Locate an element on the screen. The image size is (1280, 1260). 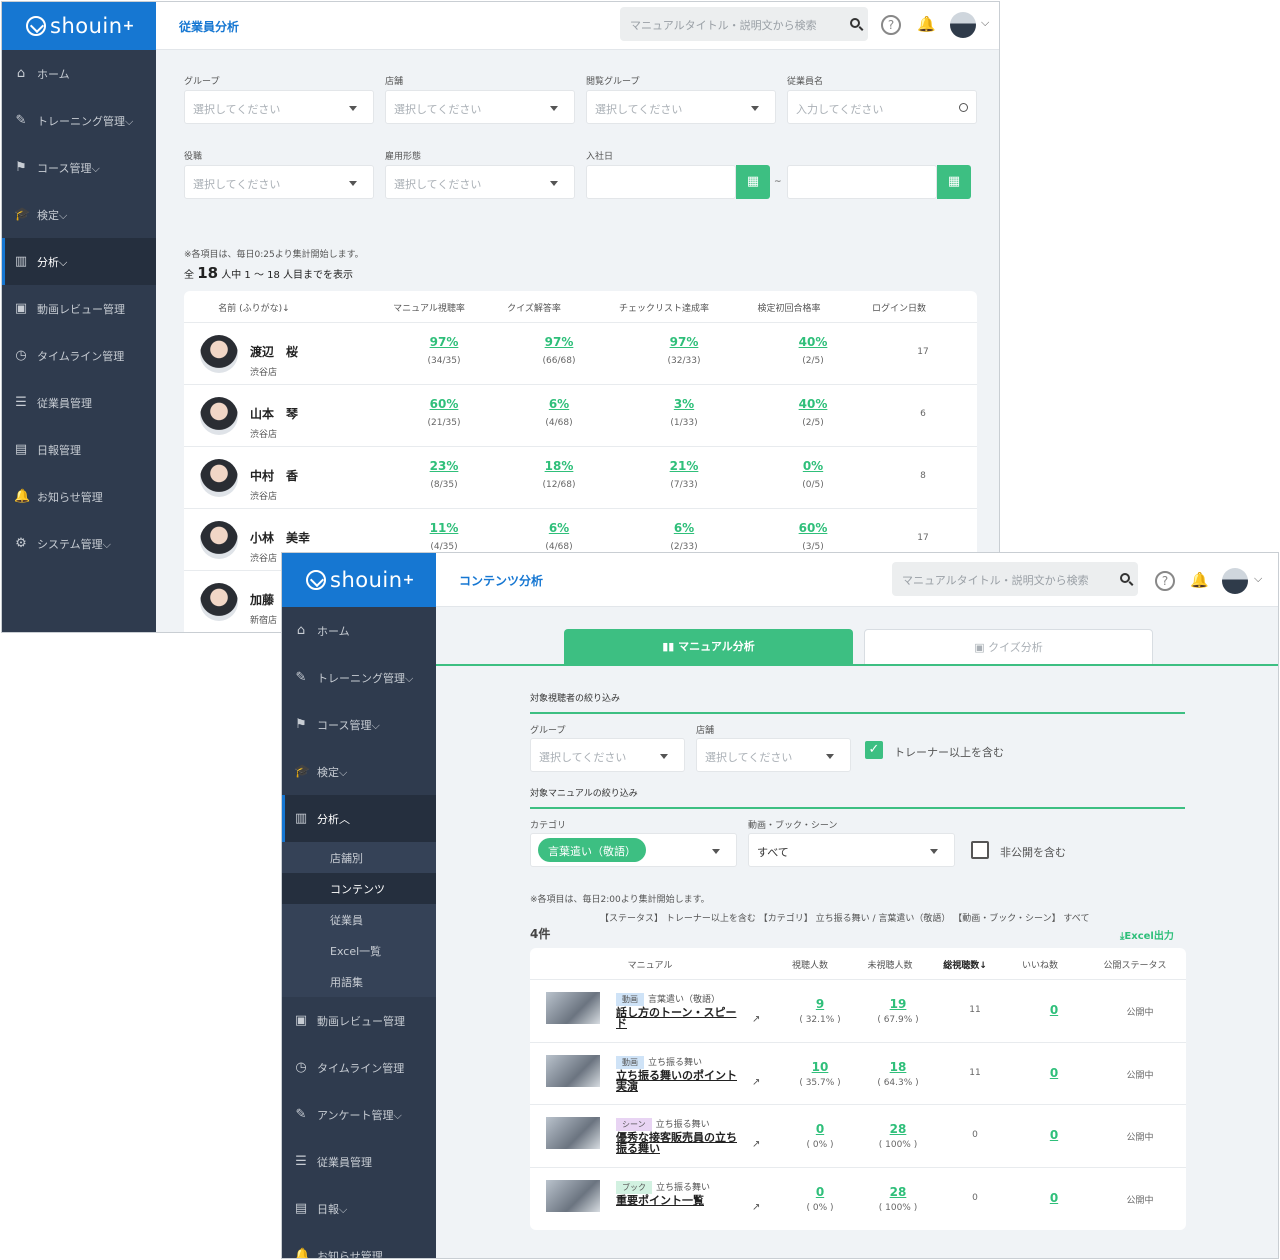
rate-link: 11% is located at coordinates (444, 528).